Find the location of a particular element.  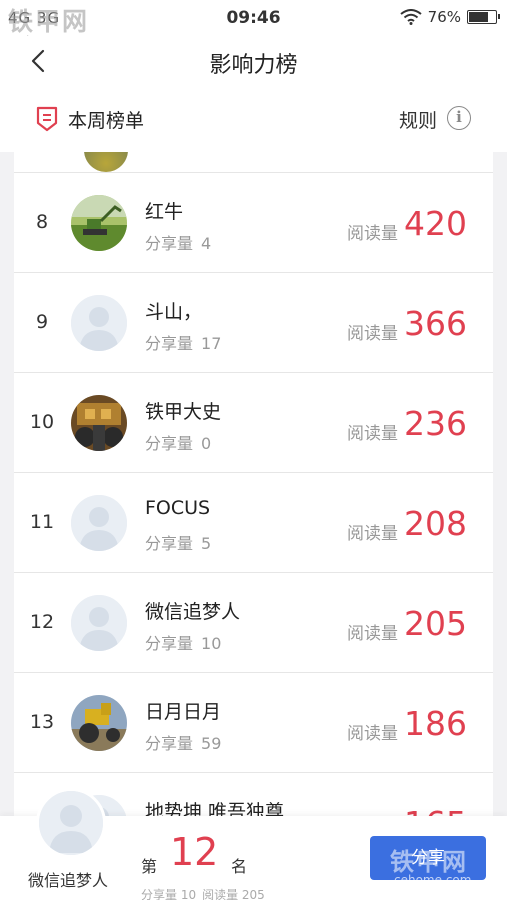

username: 斗山， is located at coordinates (174, 312).